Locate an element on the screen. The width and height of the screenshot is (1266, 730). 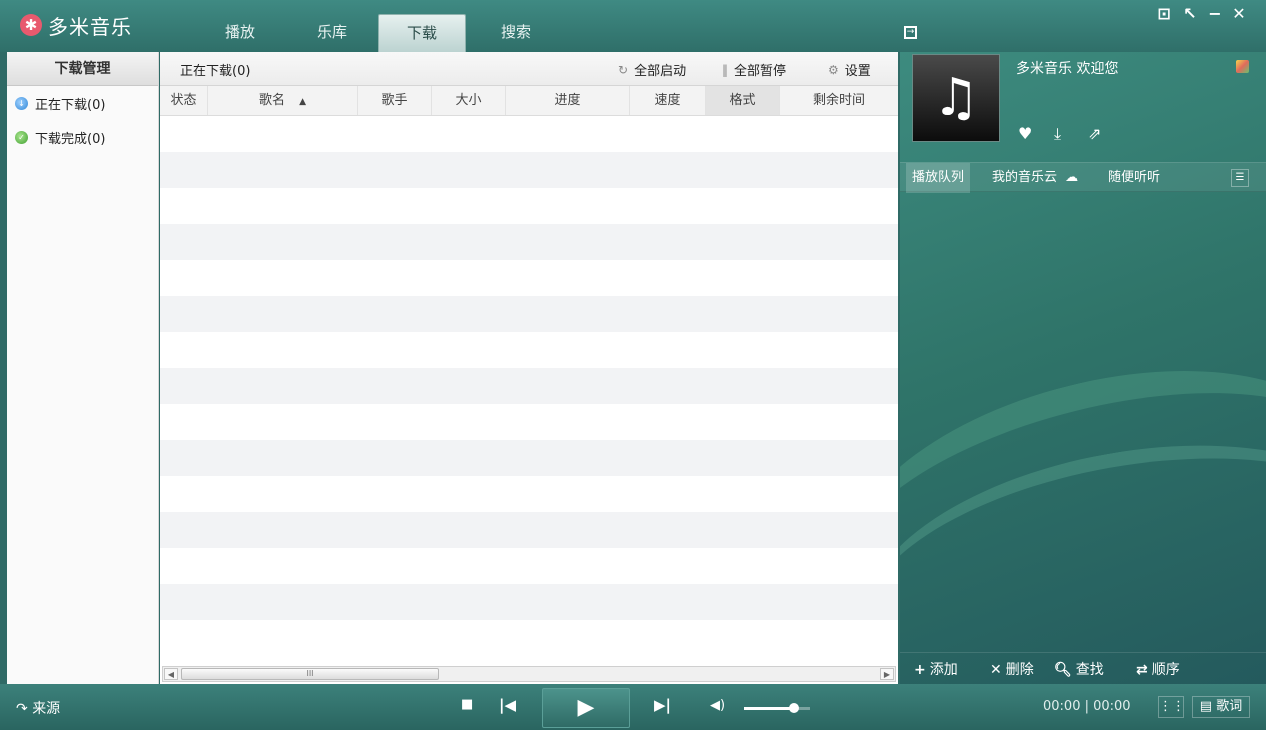
app-name: 多米音乐 is located at coordinates (90, 26).